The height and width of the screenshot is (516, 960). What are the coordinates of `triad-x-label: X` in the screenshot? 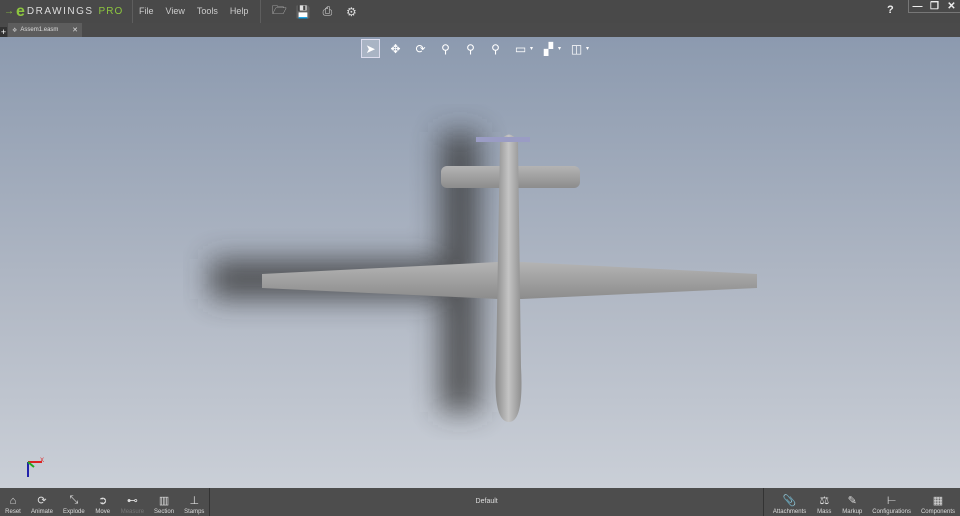 It's located at (42, 461).